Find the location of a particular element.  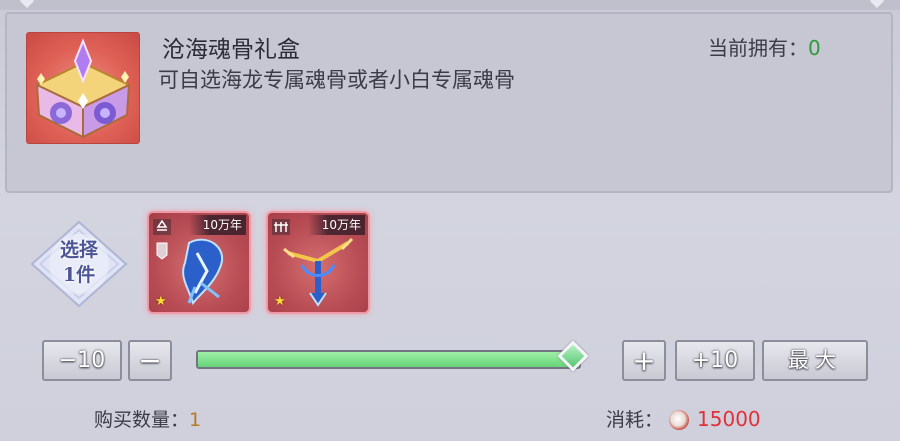

purchase-quantity: 购买数量：1 is located at coordinates (147, 418).